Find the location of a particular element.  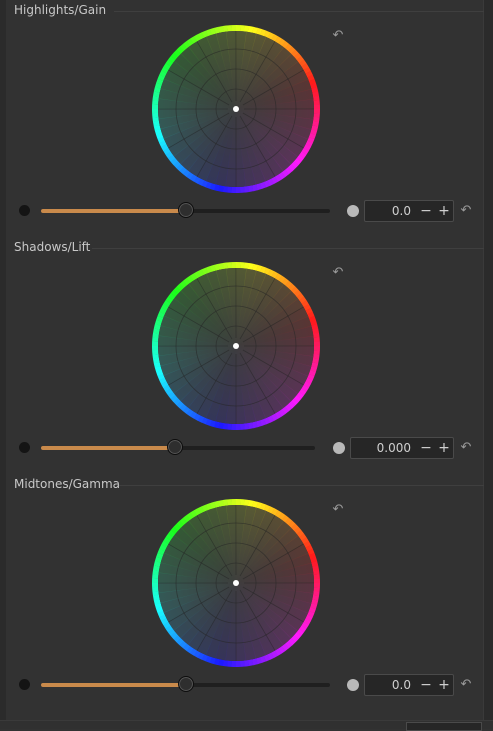

value-spinbox: 0.000 − + is located at coordinates (402, 448).